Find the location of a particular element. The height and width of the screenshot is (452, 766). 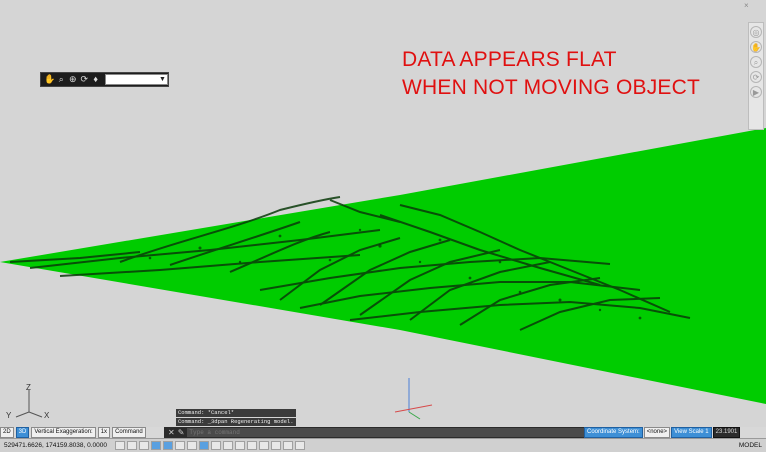

steering-wheel-icon: ◎ is located at coordinates (756, 32).